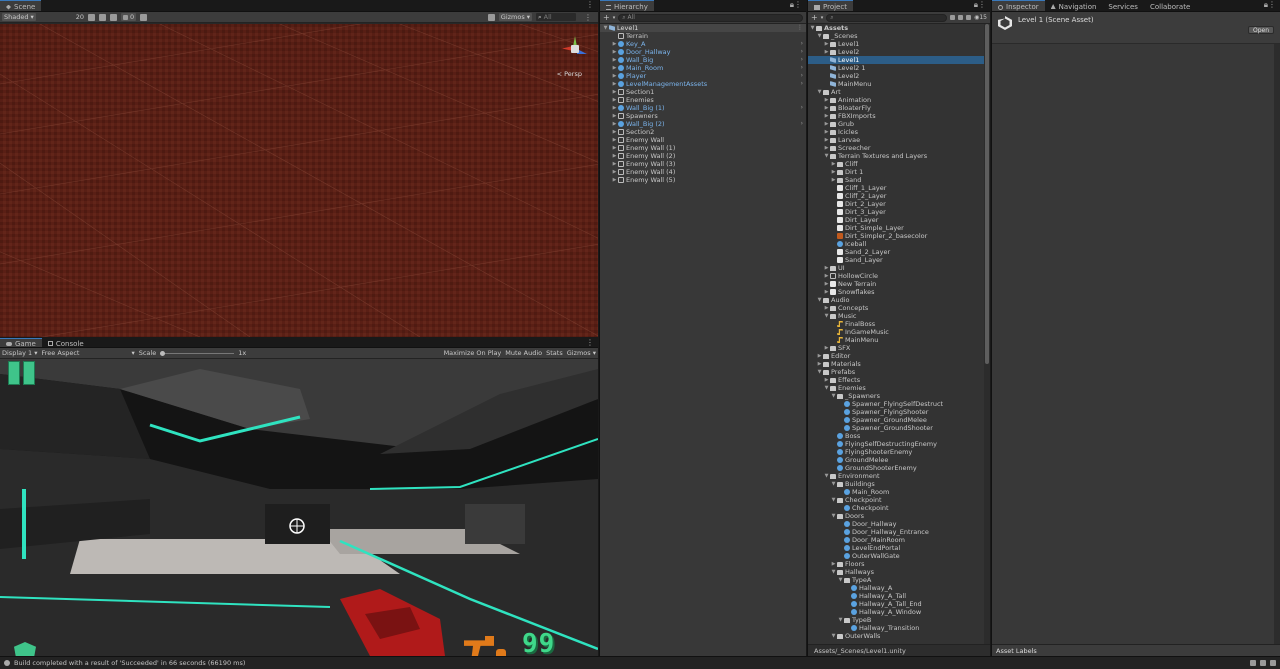 This screenshot has width=1280, height=669. Describe the element at coordinates (896, 460) in the screenshot. I see `project-row: GroundMelee` at that location.